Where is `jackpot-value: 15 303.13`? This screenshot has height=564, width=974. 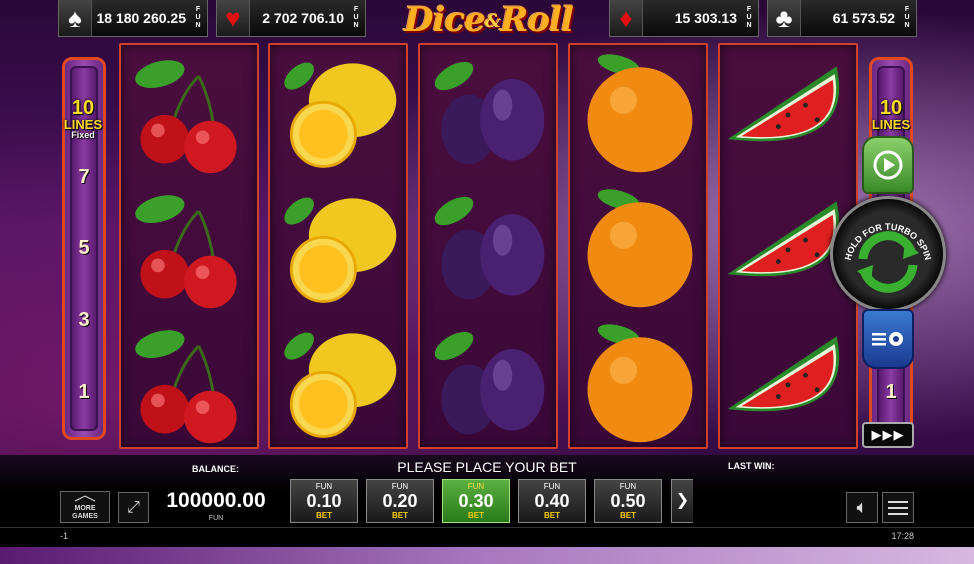
jackpot-value: 15 303.13 is located at coordinates (705, 18).